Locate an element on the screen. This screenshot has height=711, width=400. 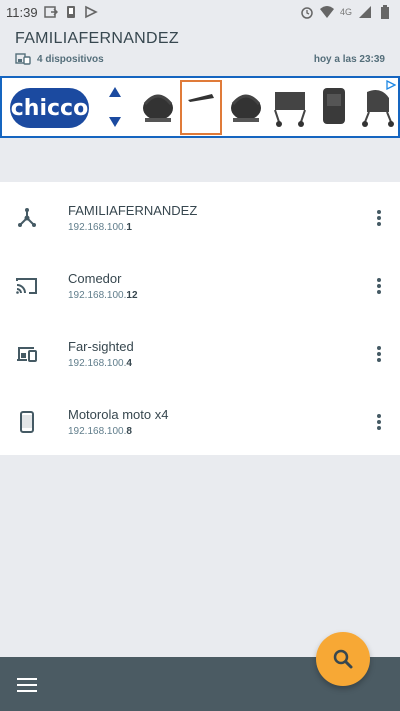
chicco-logo: chicco is located at coordinates (49, 108).